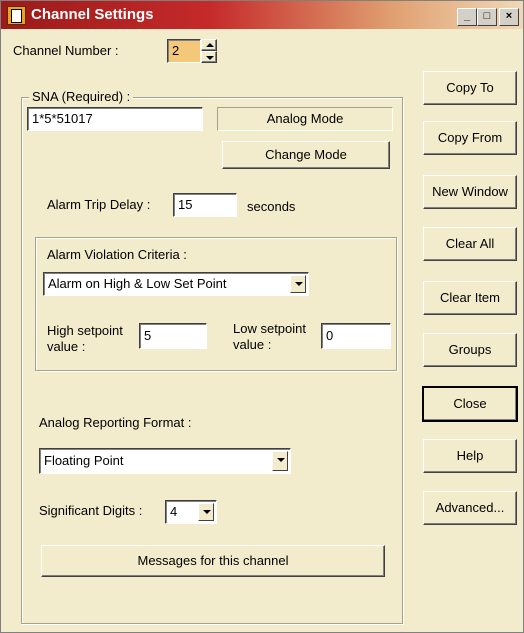 The image size is (524, 633). Describe the element at coordinates (117, 254) in the screenshot. I see `alarm-violation-label: Alarm Violation Criteria :` at that location.